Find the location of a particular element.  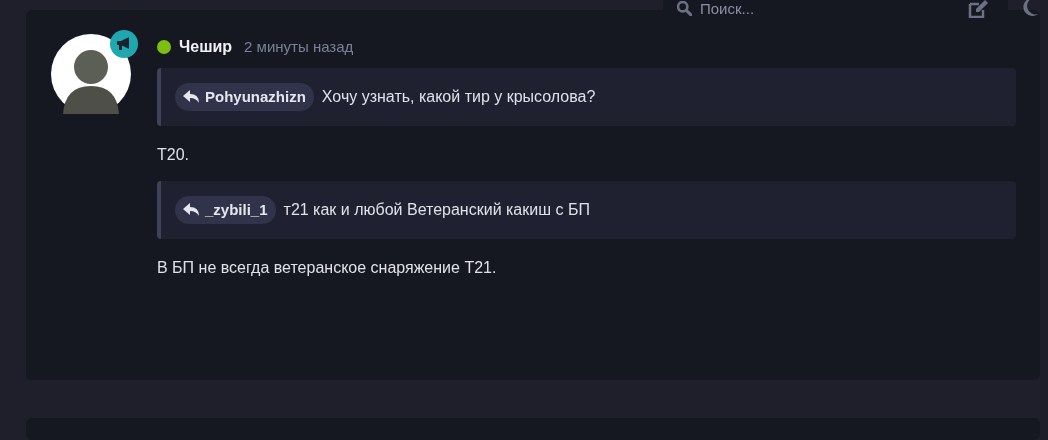

quoted-user-link: Pohyunazhizn is located at coordinates (244, 97).